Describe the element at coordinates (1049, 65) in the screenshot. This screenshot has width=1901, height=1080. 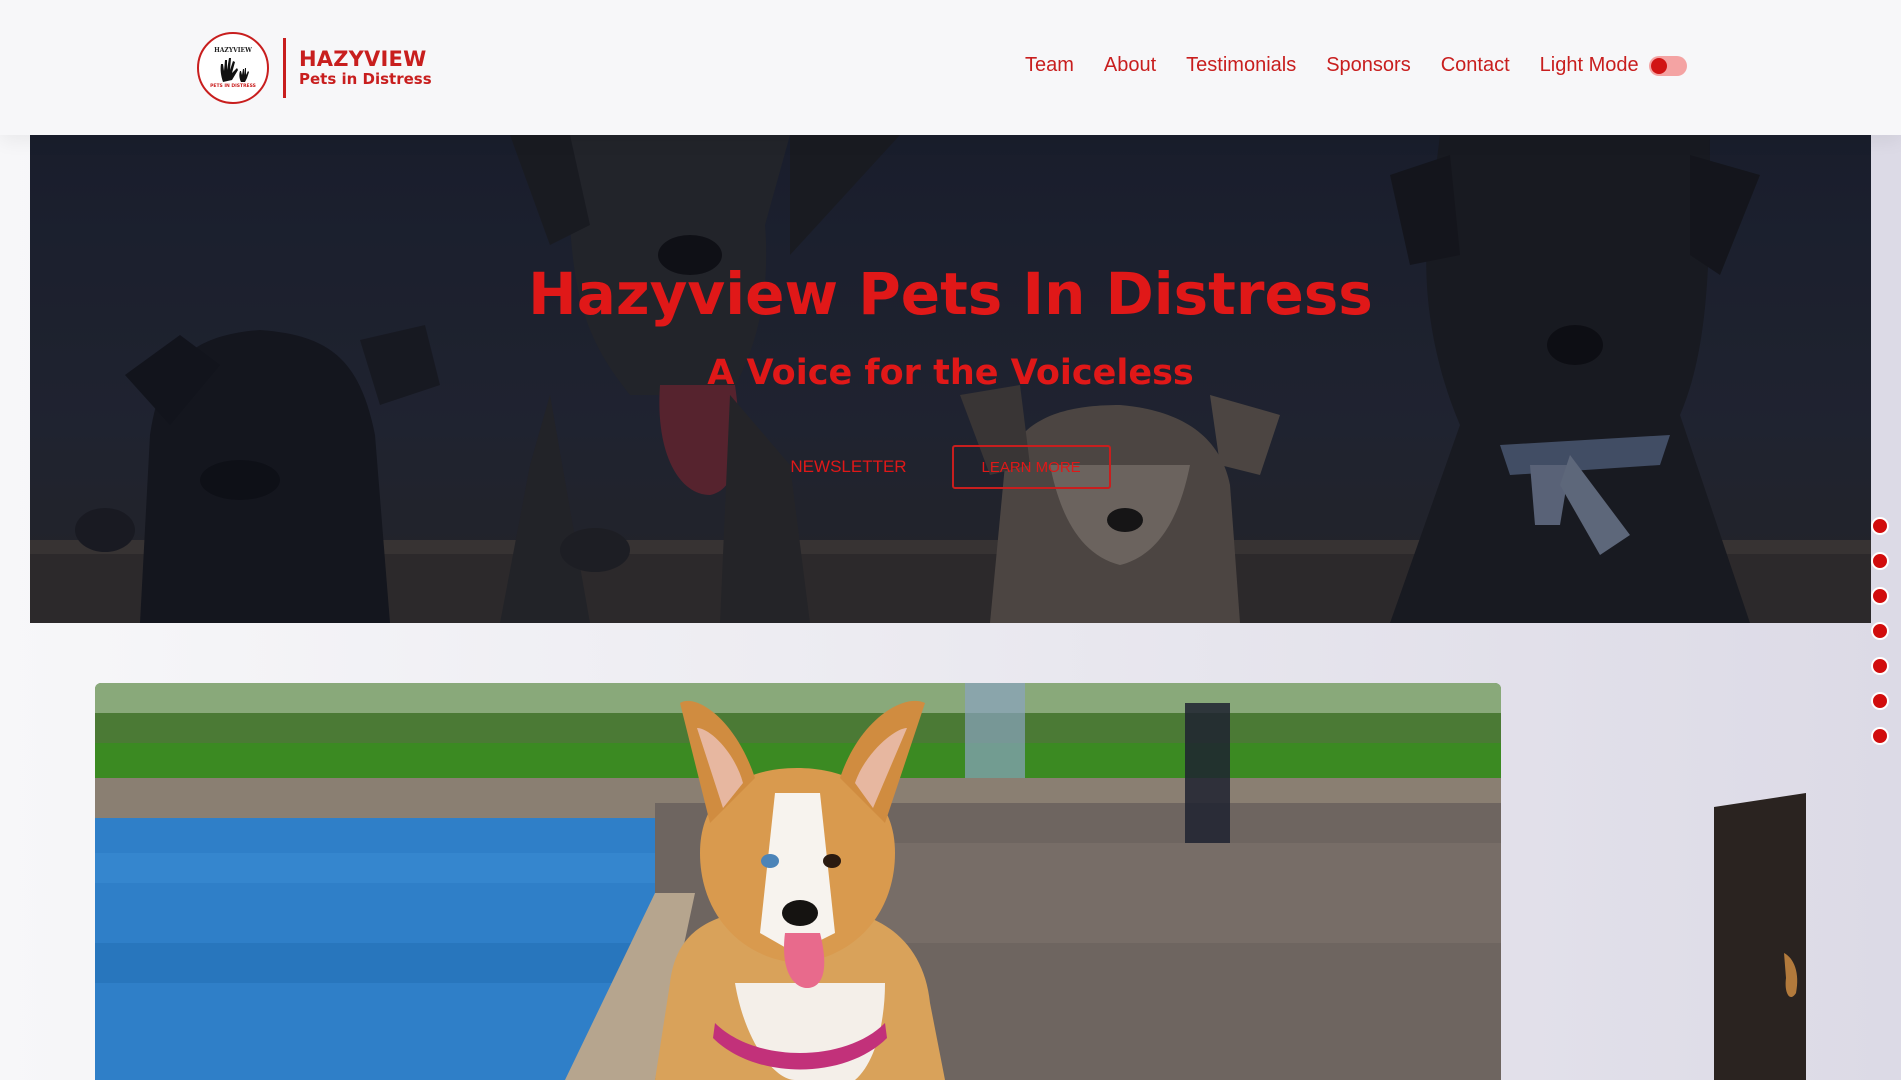
I see `nav-link-team: Team` at that location.